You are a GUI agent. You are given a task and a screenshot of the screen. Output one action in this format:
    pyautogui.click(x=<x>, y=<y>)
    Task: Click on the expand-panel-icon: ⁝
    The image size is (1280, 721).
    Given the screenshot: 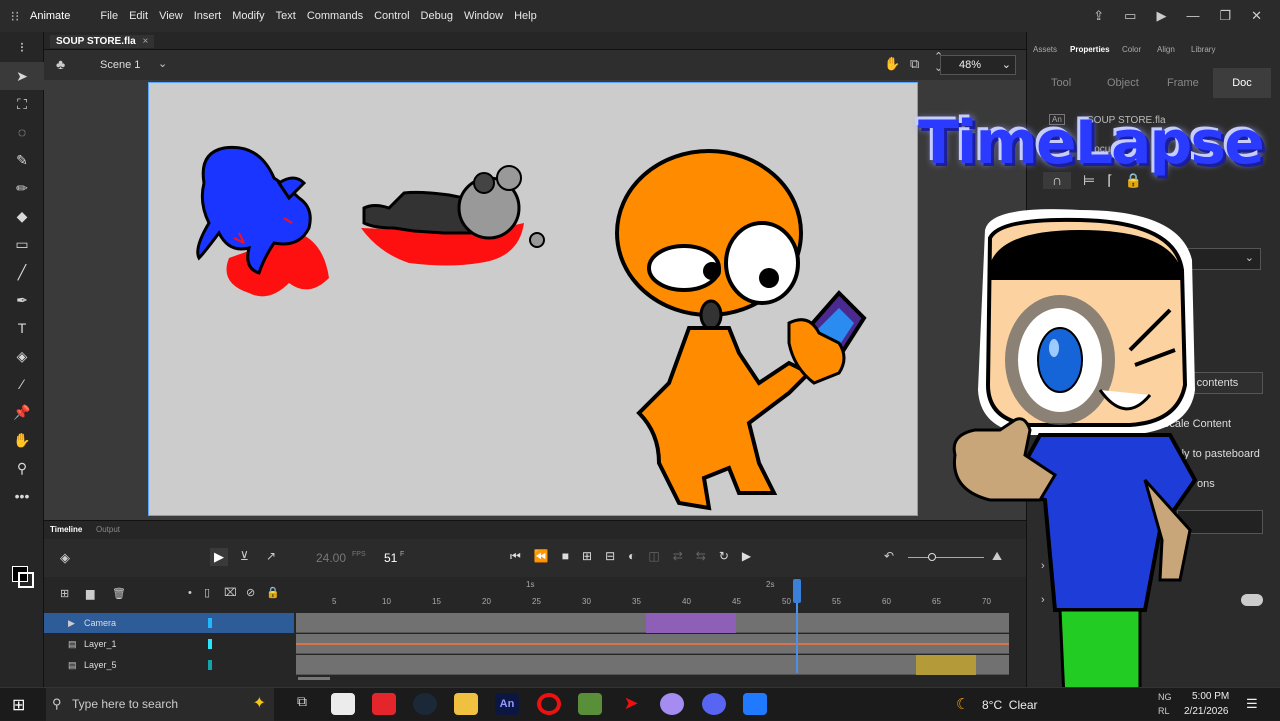 What is the action you would take?
    pyautogui.click(x=22, y=47)
    